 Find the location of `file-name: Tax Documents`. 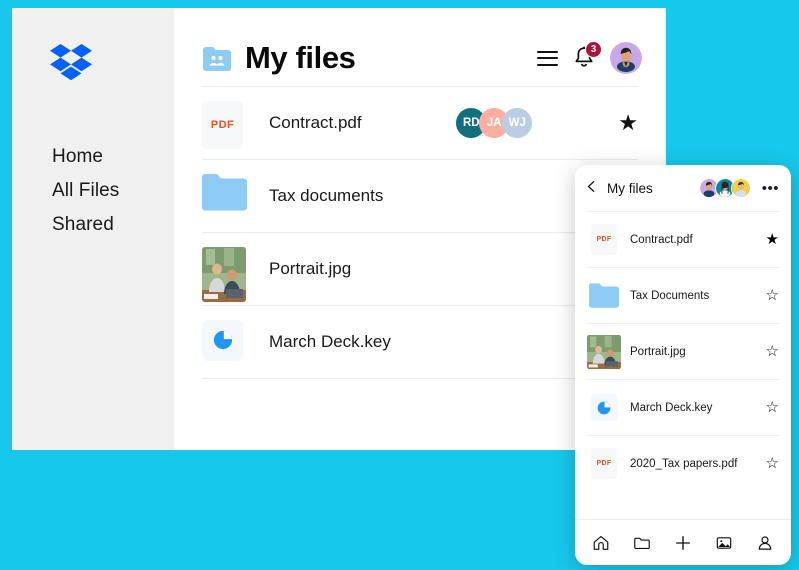

file-name: Tax Documents is located at coordinates (670, 295).